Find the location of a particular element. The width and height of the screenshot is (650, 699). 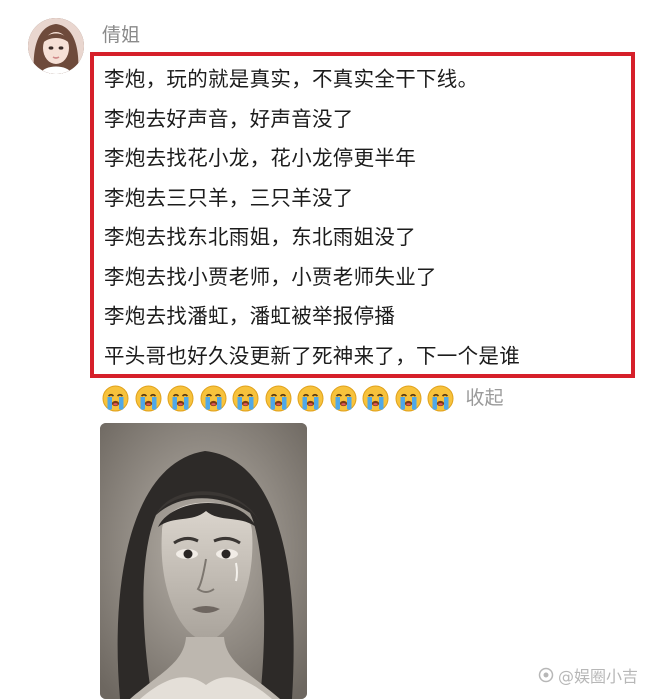

collapse-link: 收起 is located at coordinates (485, 398).